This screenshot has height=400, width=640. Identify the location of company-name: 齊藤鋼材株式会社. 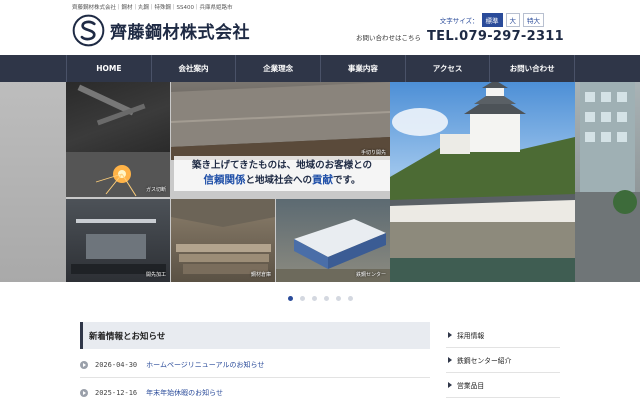
(180, 33).